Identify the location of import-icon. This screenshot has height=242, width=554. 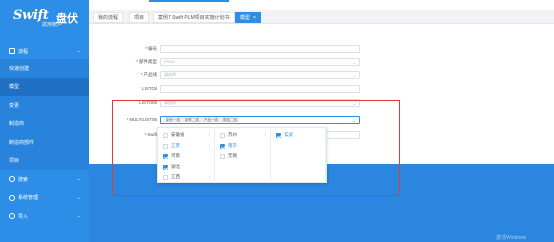
(12, 216).